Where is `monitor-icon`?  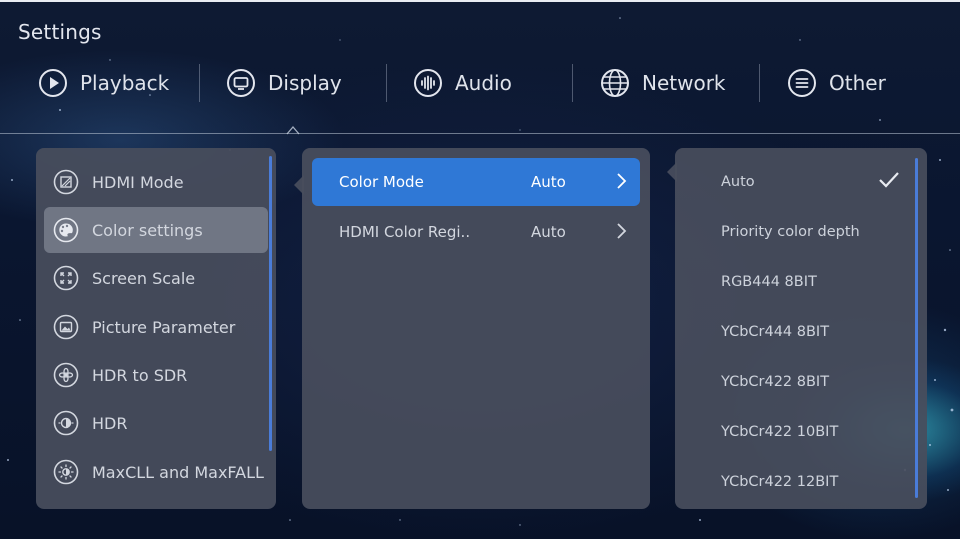 monitor-icon is located at coordinates (241, 83).